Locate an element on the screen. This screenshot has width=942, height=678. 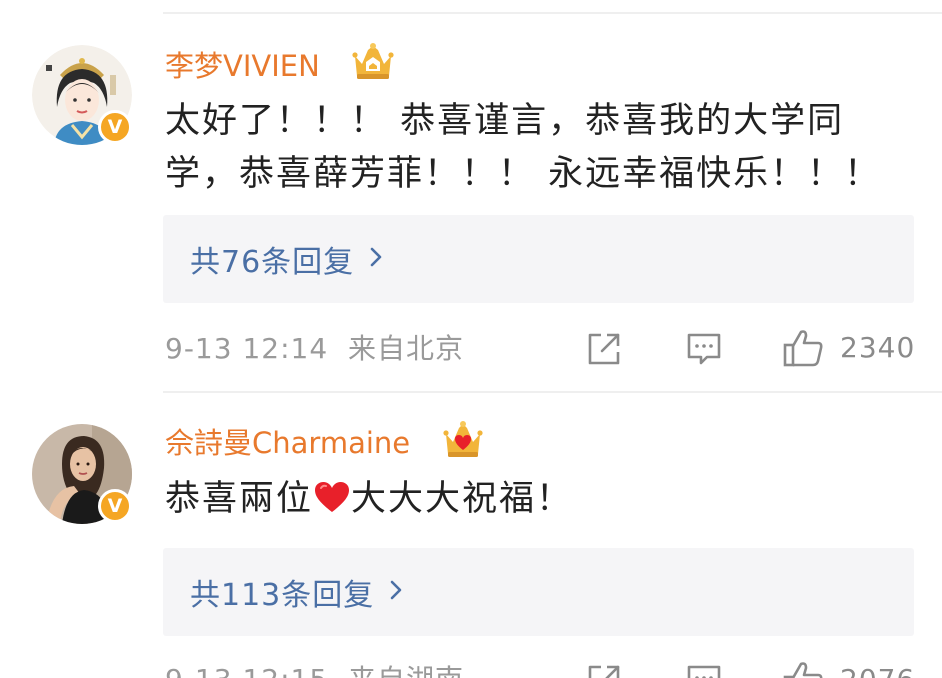
replies-button: 共76条回复 is located at coordinates (538, 259).